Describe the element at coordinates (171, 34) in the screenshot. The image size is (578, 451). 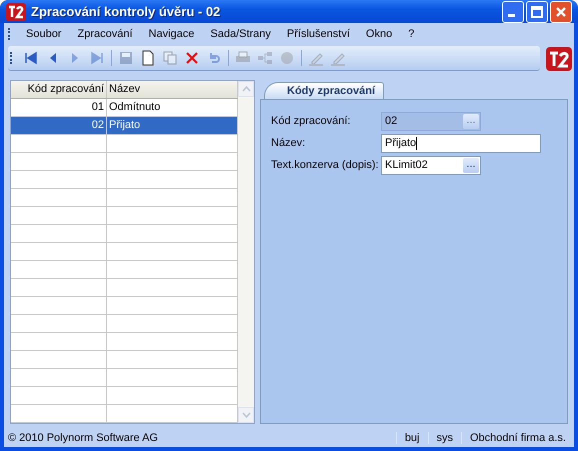
I see `menu-item: Navigace` at that location.